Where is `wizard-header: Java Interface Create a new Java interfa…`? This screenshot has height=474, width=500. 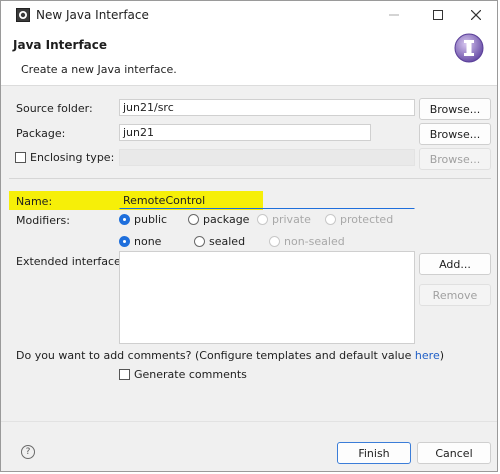
wizard-header: Java Interface Create a new Java interfa… is located at coordinates (249, 57).